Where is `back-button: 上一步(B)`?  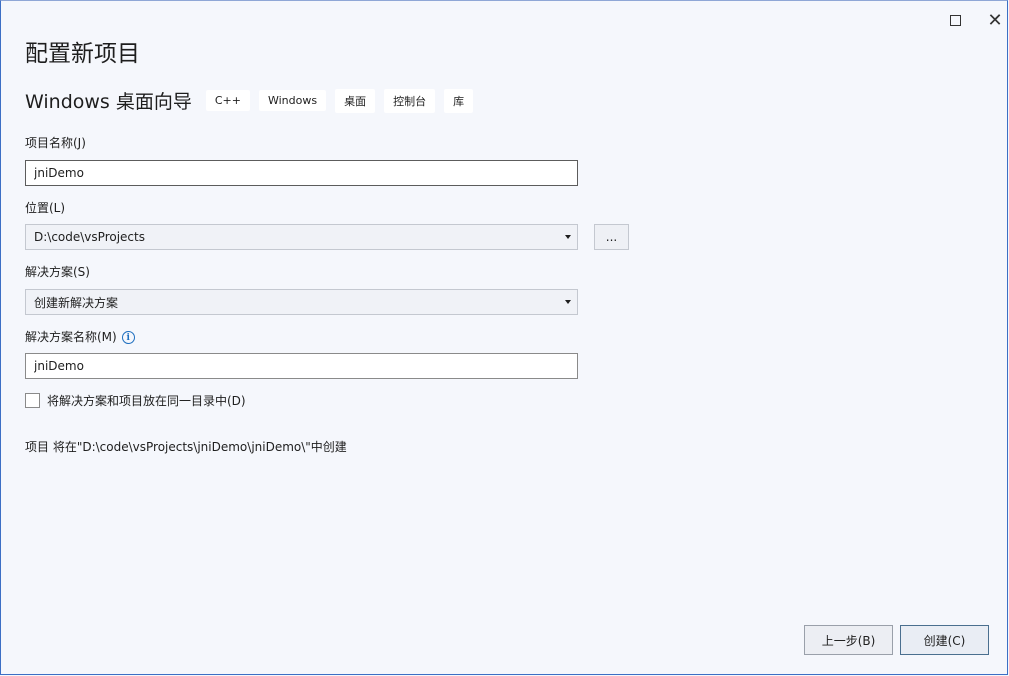 back-button: 上一步(B) is located at coordinates (848, 640).